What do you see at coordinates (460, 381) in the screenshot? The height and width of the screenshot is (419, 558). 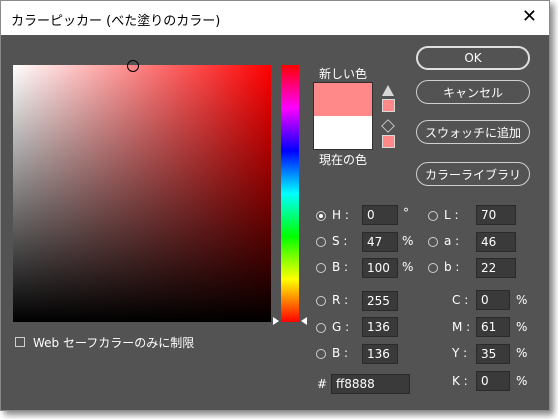 I see `black-label: K :` at bounding box center [460, 381].